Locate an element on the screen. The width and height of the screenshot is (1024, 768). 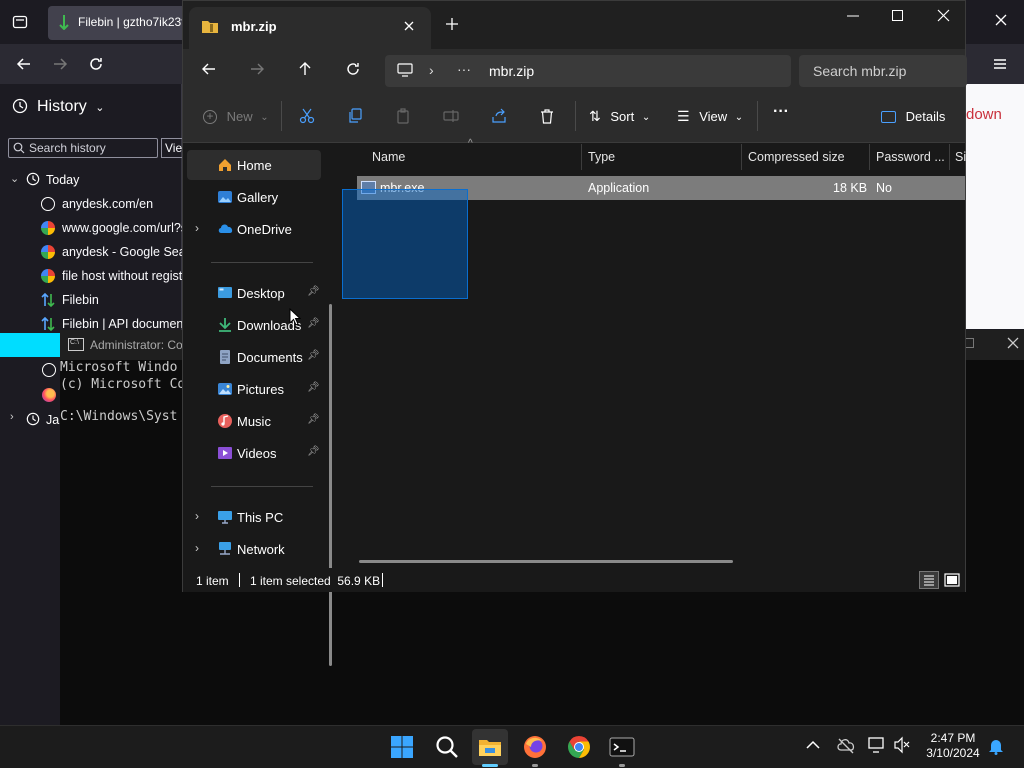
view-button: ☰ View ⌄ is located at coordinates (710, 116).